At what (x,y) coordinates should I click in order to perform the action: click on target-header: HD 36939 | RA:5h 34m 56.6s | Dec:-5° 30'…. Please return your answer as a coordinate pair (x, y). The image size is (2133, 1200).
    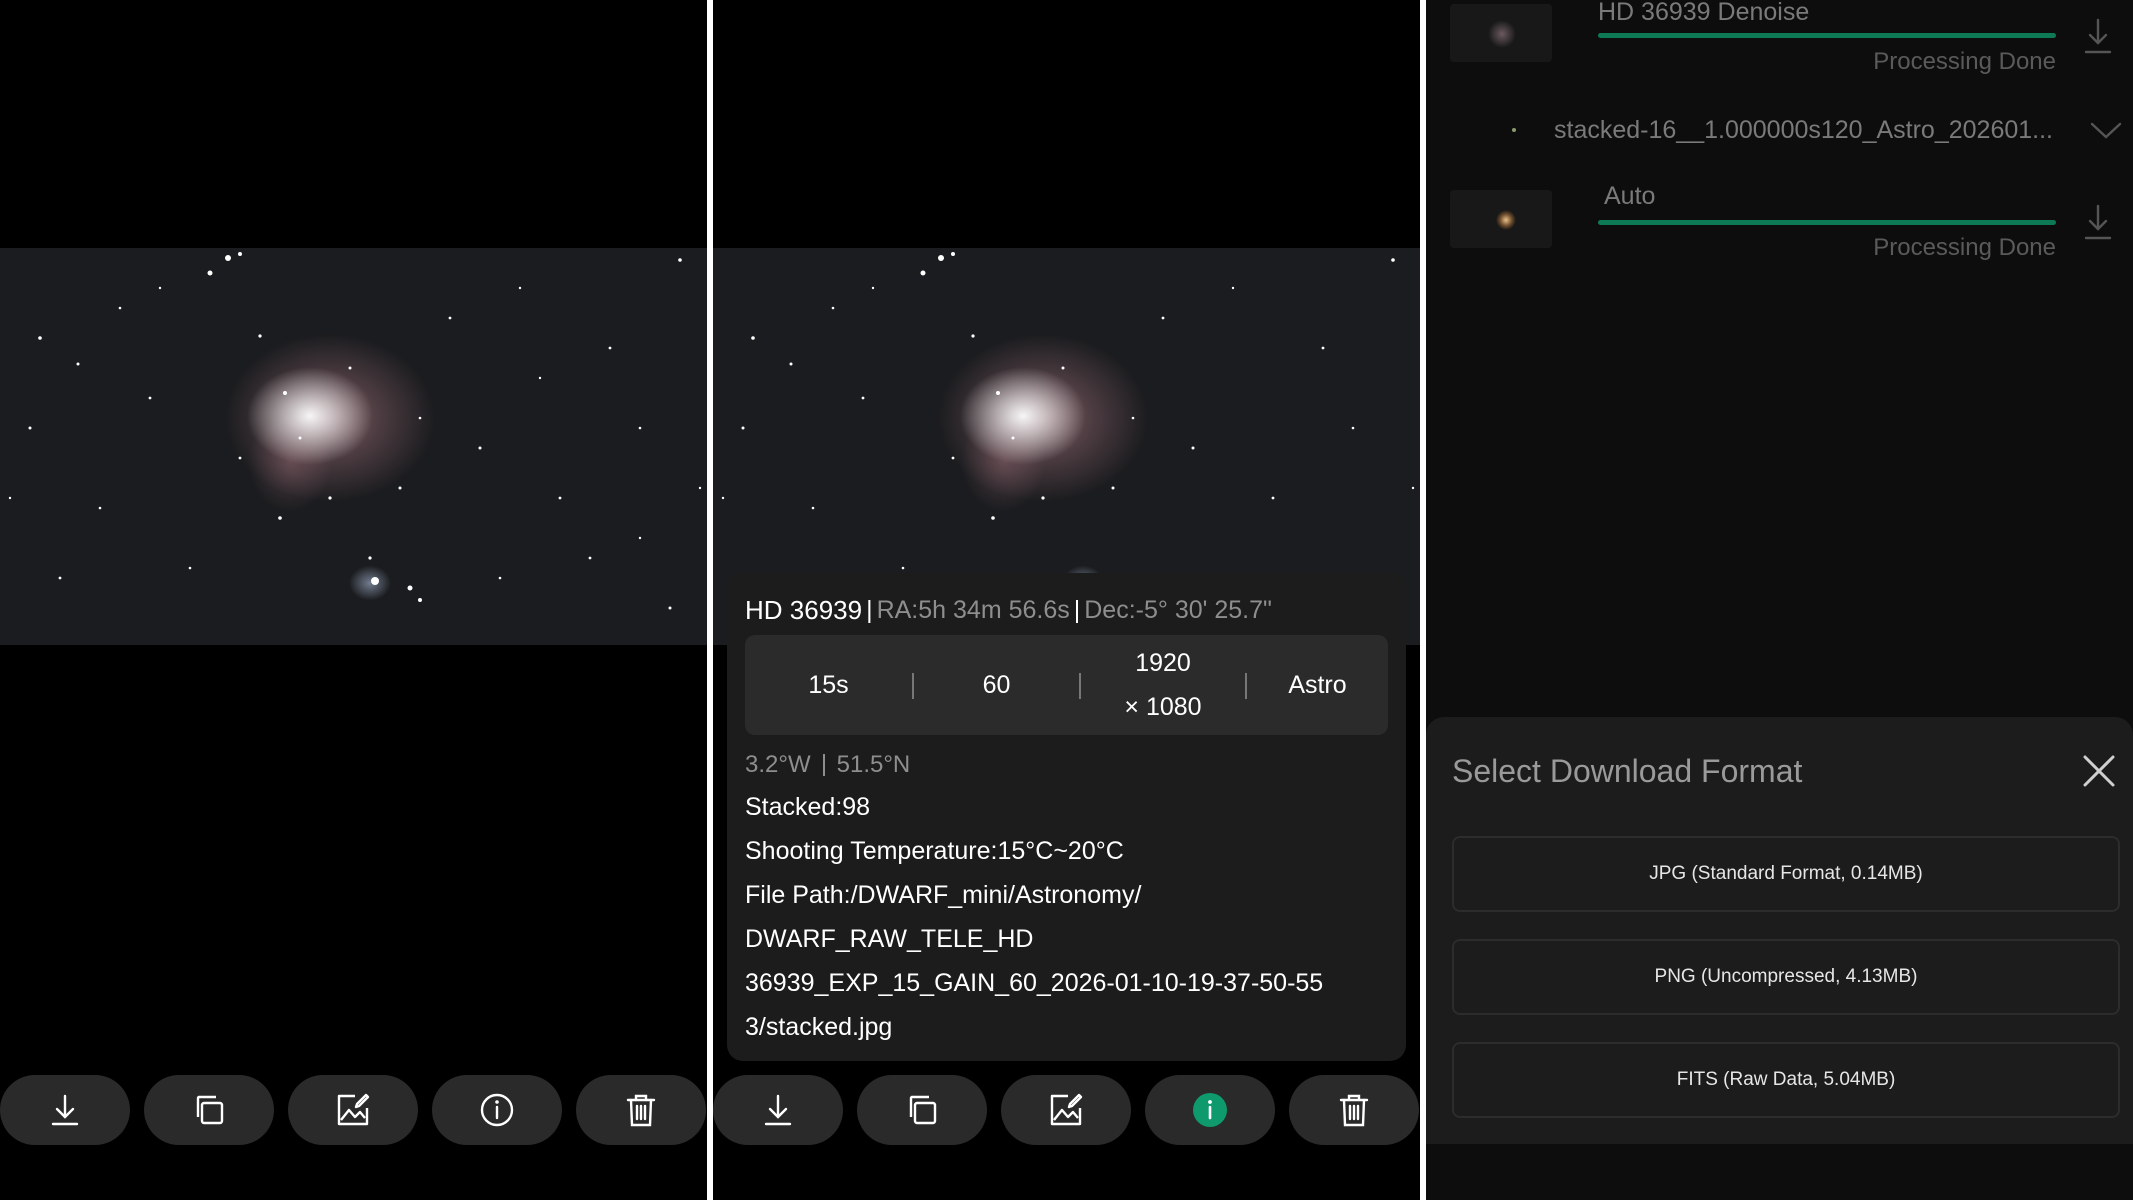
    Looking at the image, I should click on (1008, 610).